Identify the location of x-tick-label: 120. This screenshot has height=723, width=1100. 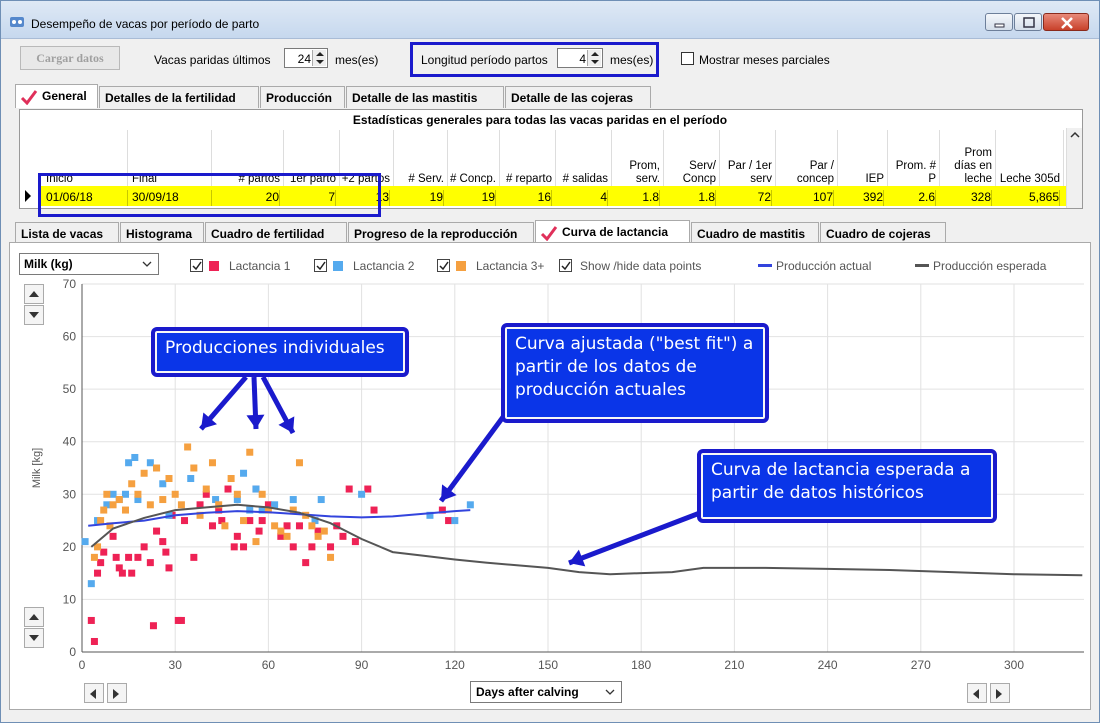
(455, 665).